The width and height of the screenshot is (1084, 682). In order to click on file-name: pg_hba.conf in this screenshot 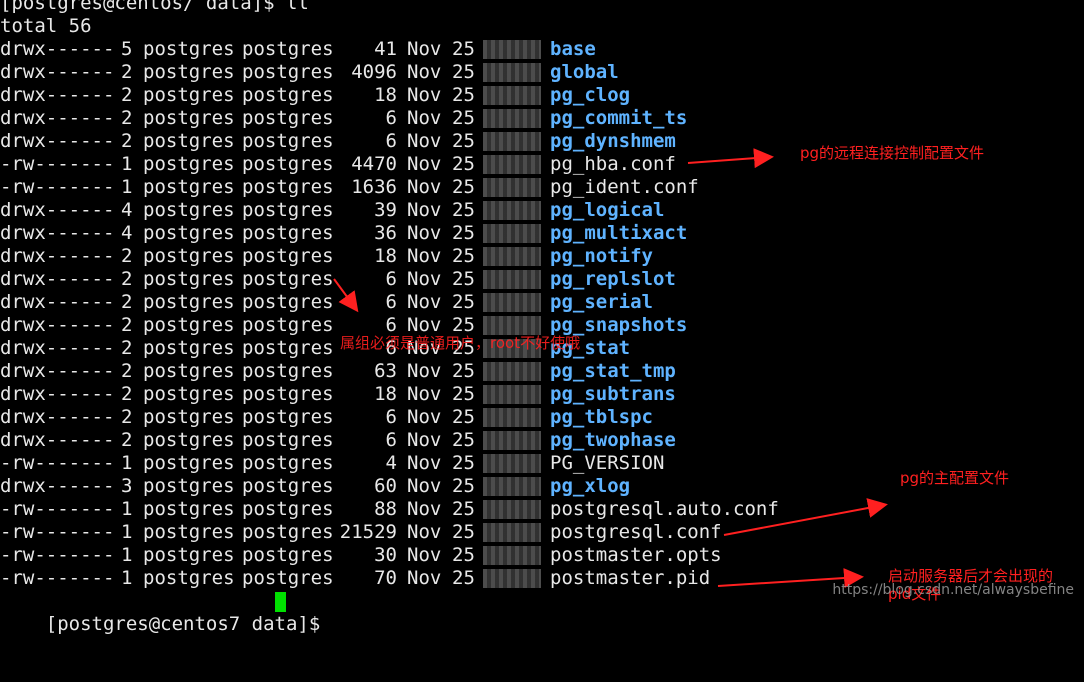, I will do `click(613, 164)`.